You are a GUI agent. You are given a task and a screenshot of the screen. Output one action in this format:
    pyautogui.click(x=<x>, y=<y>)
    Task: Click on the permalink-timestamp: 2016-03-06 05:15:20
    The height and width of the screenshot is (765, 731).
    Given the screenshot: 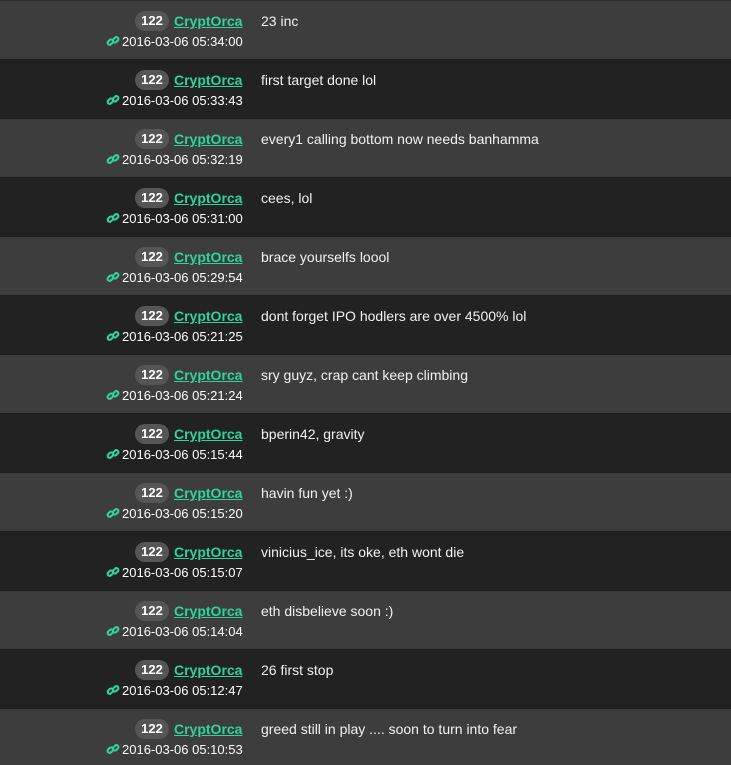 What is the action you would take?
    pyautogui.click(x=174, y=514)
    